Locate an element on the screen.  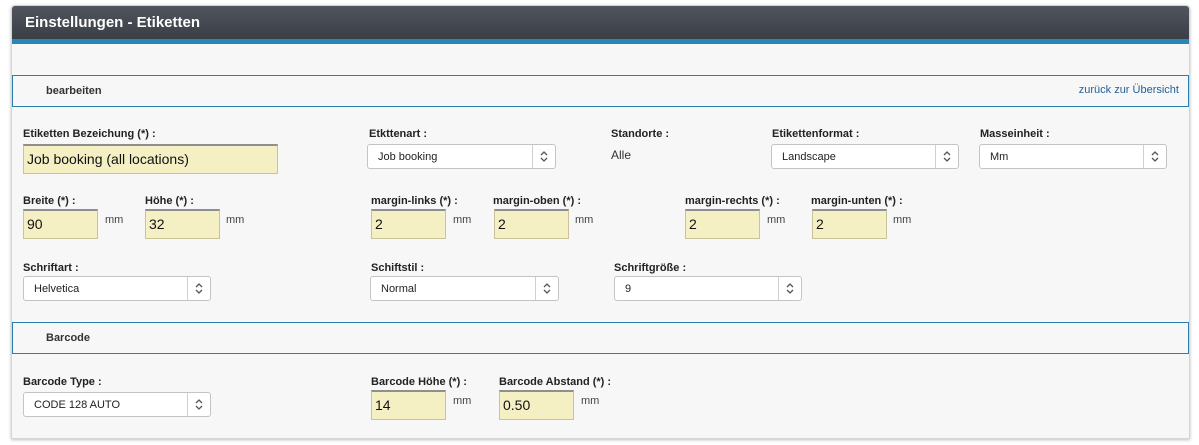
margin-rechts-label: margin-rechts (*) : is located at coordinates (732, 201).